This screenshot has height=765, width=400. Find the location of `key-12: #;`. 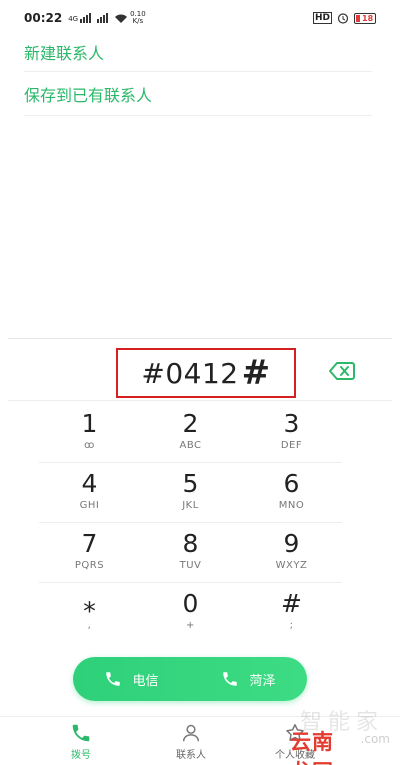

key-12: #; is located at coordinates (291, 612).